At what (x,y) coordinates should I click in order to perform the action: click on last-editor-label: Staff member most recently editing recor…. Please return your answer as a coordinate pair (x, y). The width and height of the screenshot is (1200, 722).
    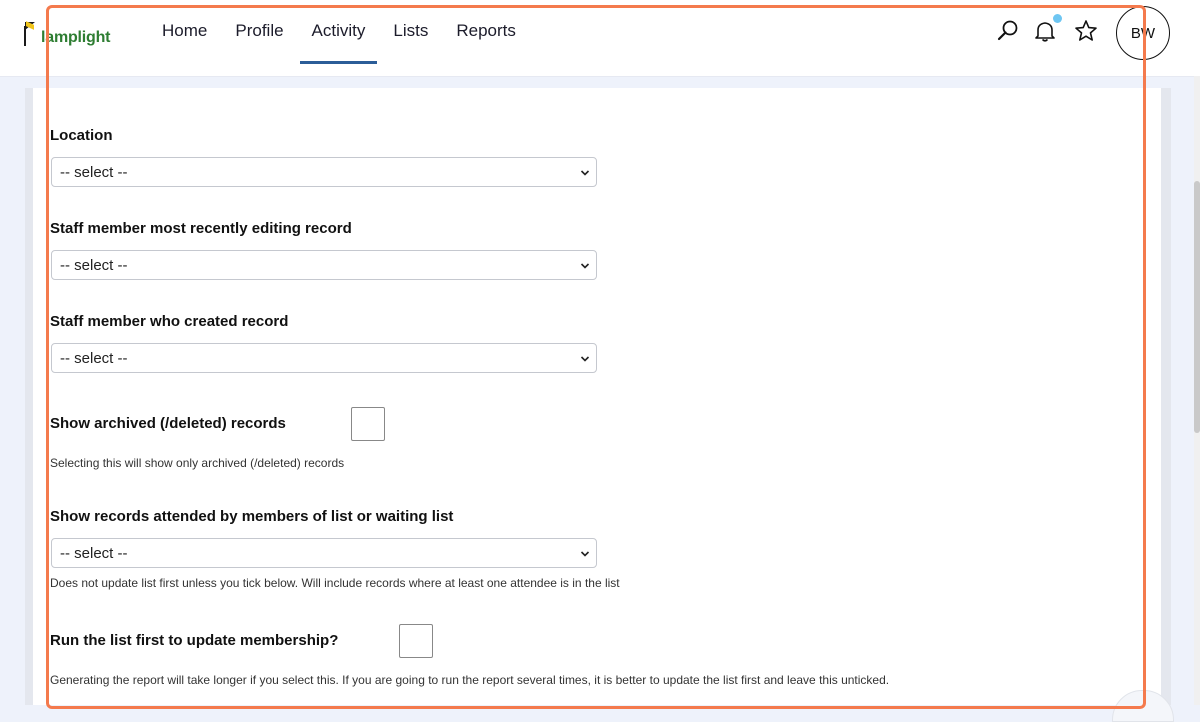
    Looking at the image, I should click on (201, 228).